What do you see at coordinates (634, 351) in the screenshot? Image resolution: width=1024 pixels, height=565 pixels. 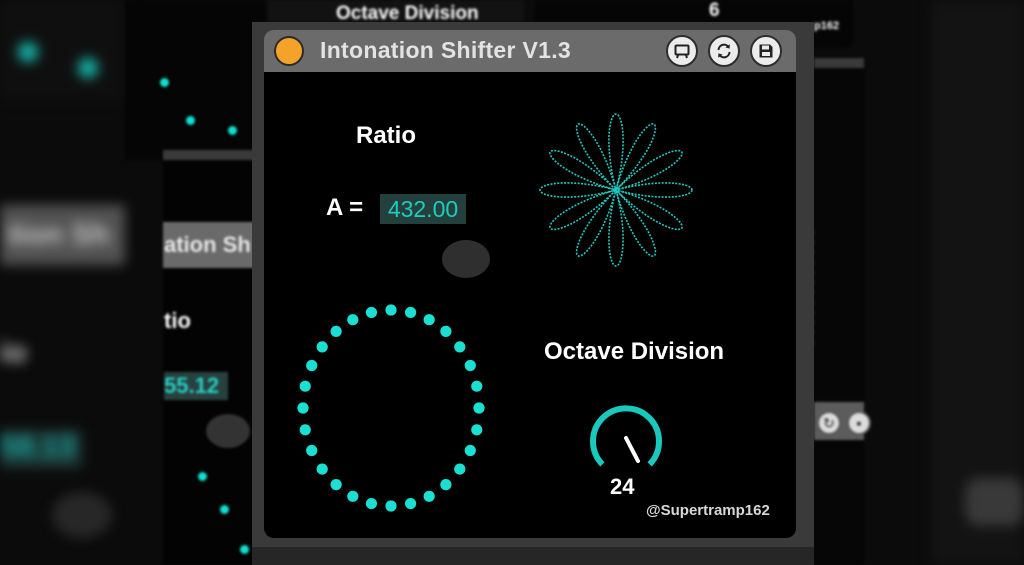 I see `octave-division-label: Octave Division` at bounding box center [634, 351].